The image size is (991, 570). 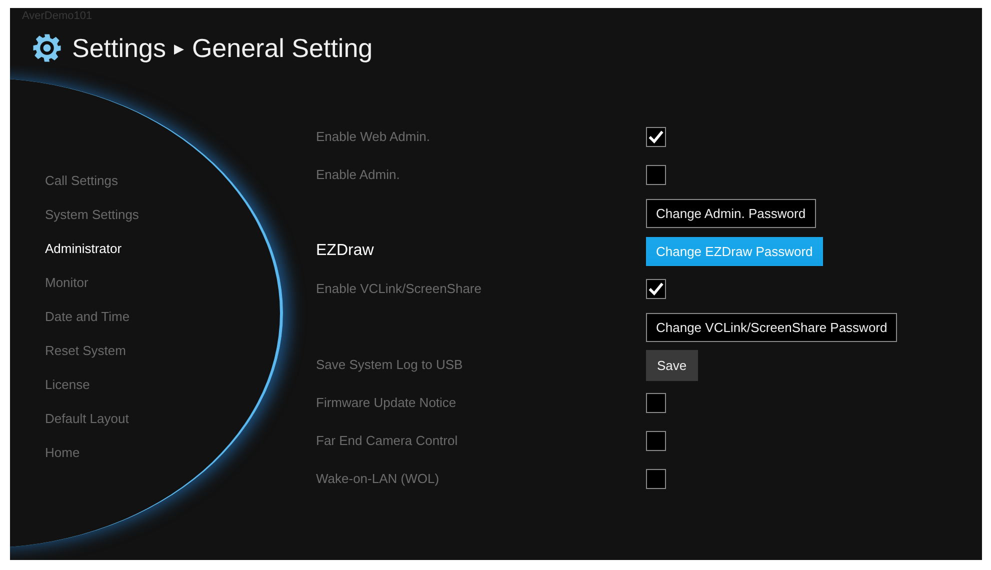 I want to click on breadcrumb-section: Settings, so click(x=119, y=48).